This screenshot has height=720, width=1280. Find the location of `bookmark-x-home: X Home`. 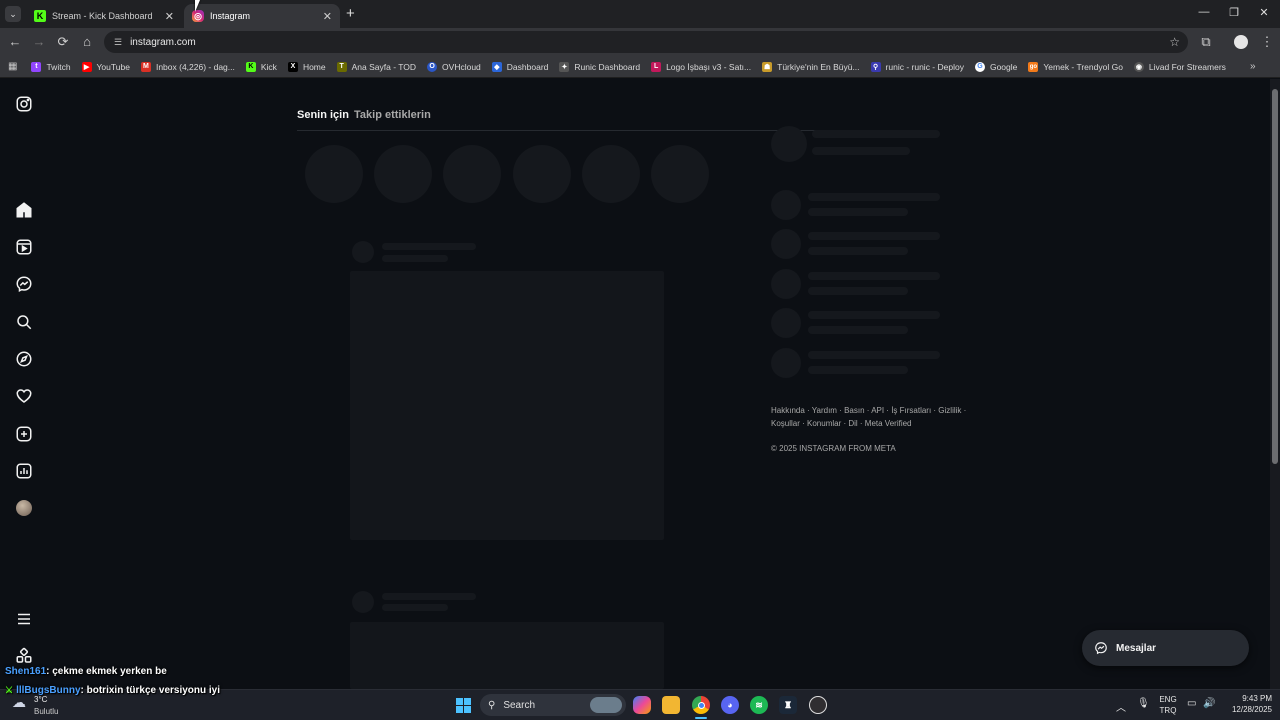

bookmark-x-home: X Home is located at coordinates (306, 66).